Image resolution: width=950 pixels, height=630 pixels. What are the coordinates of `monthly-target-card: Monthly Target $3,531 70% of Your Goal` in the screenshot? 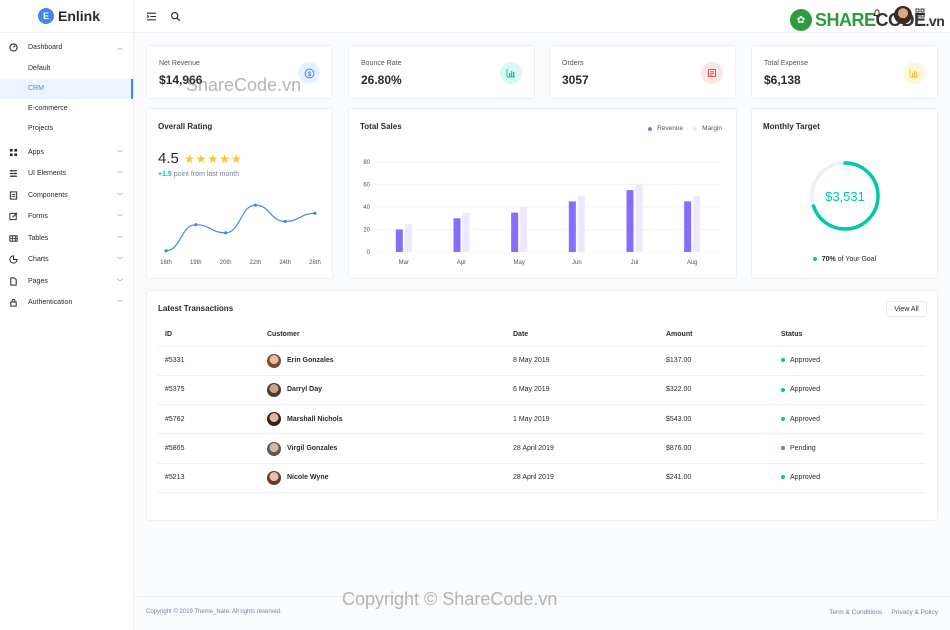 It's located at (844, 193).